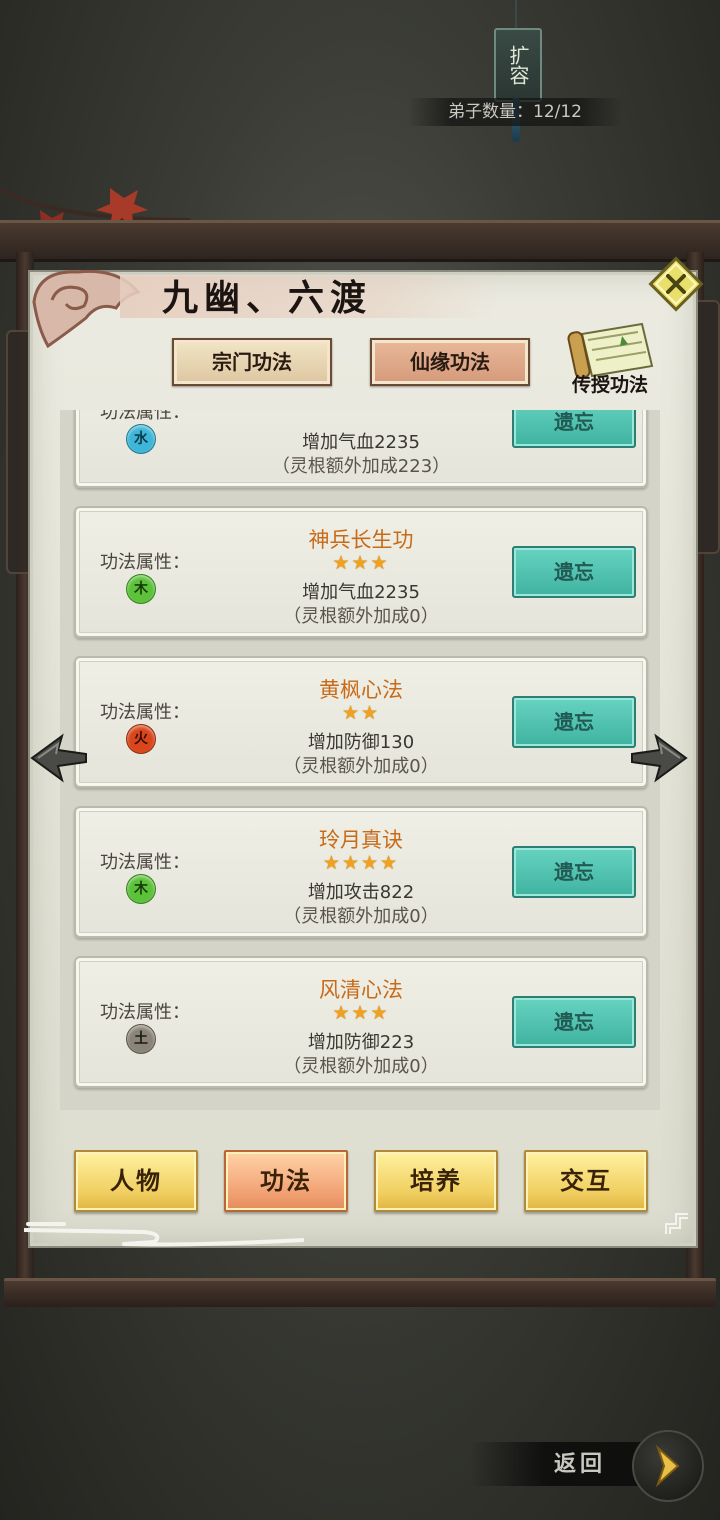  Describe the element at coordinates (361, 990) in the screenshot. I see `skill-name: 风清心法` at that location.